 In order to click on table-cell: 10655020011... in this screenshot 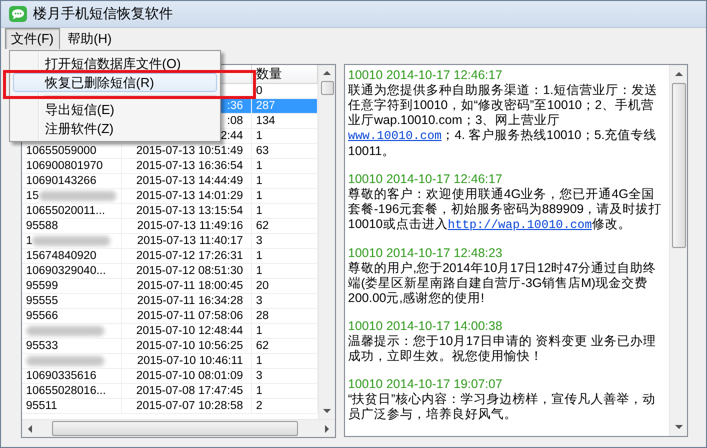, I will do `click(66, 211)`.